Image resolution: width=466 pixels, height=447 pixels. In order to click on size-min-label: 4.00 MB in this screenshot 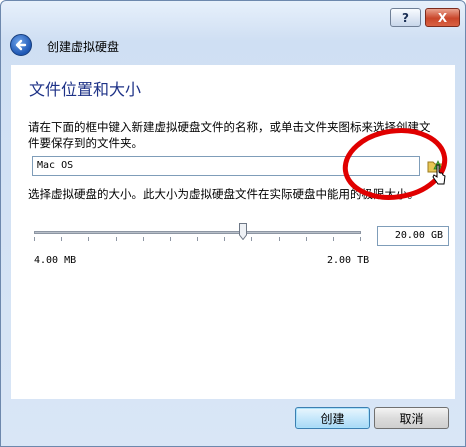, I will do `click(55, 260)`.